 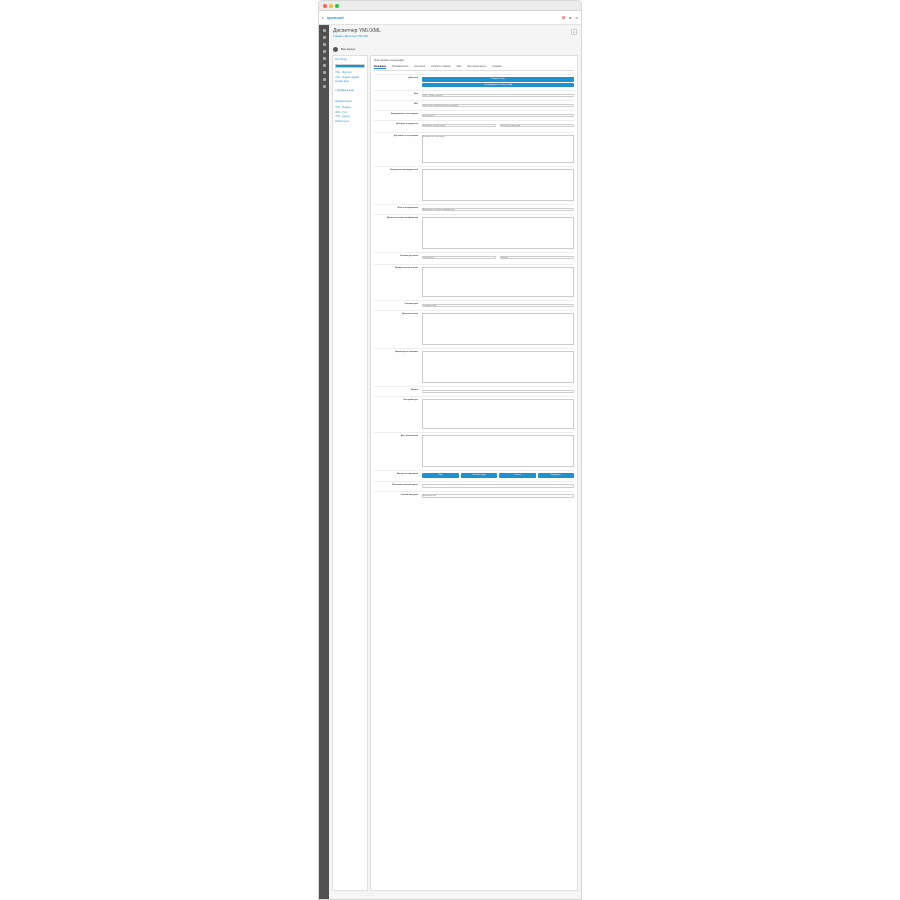 What do you see at coordinates (331, 5) in the screenshot?
I see `minimize-dot-icon` at bounding box center [331, 5].